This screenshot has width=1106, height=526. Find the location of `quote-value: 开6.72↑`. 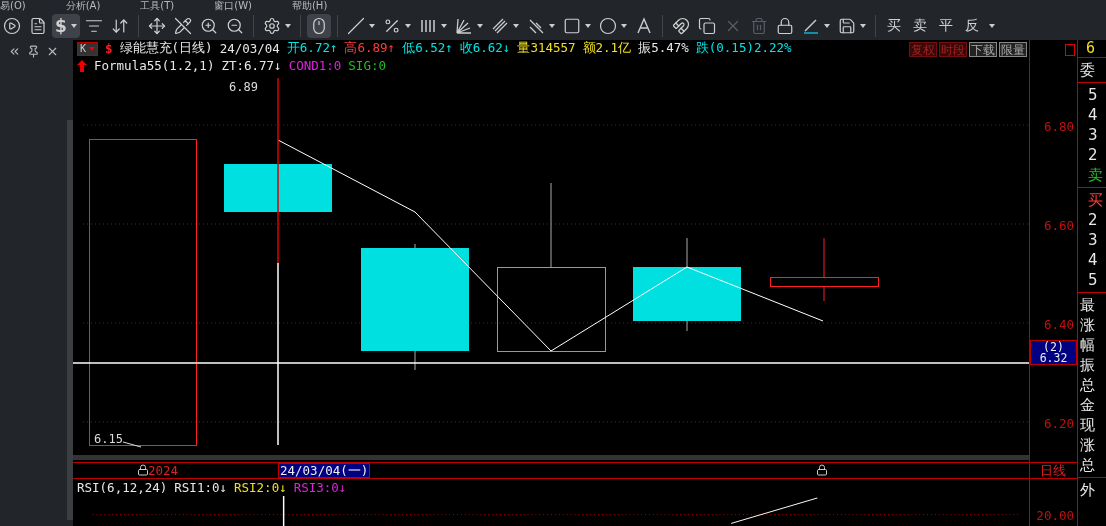

quote-value: 开6.72↑ is located at coordinates (312, 48).